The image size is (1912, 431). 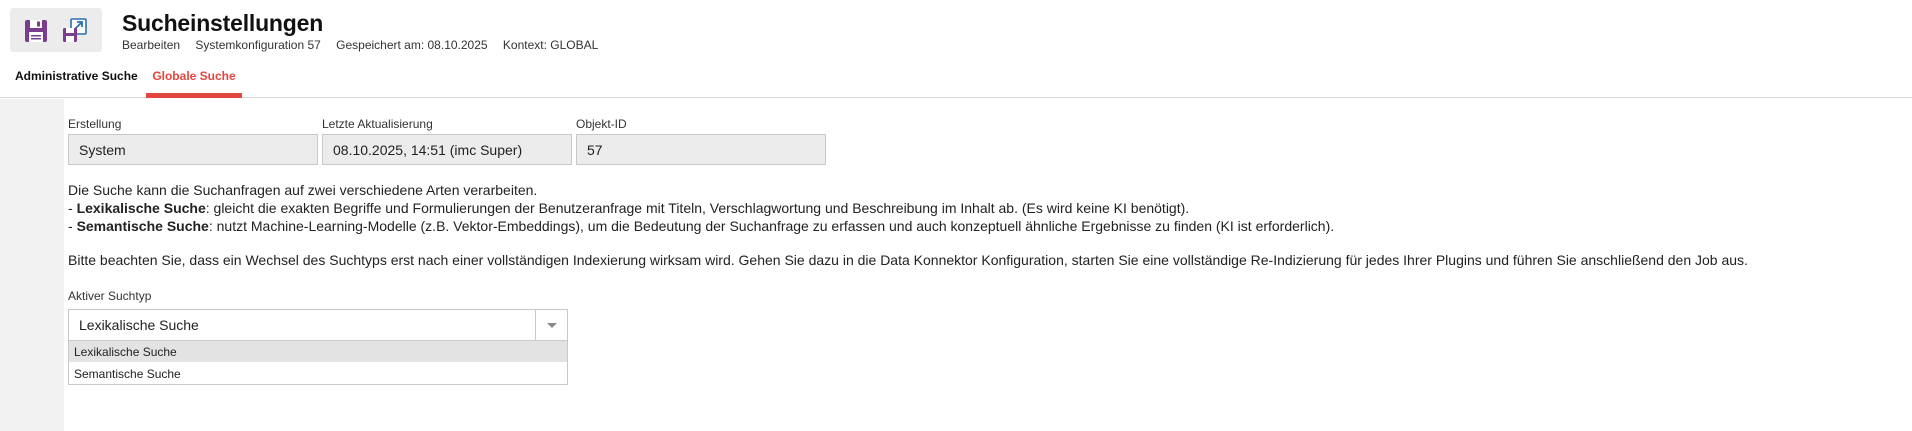 I want to click on creation-label: Erstellung, so click(x=95, y=124).